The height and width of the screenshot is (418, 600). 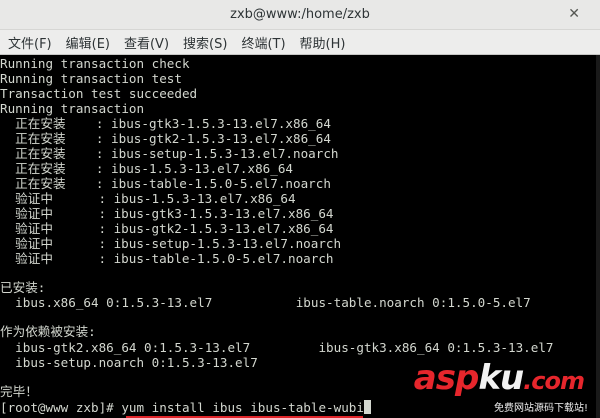 What do you see at coordinates (95, 63) in the screenshot?
I see `terminal-line: Running transaction check` at bounding box center [95, 63].